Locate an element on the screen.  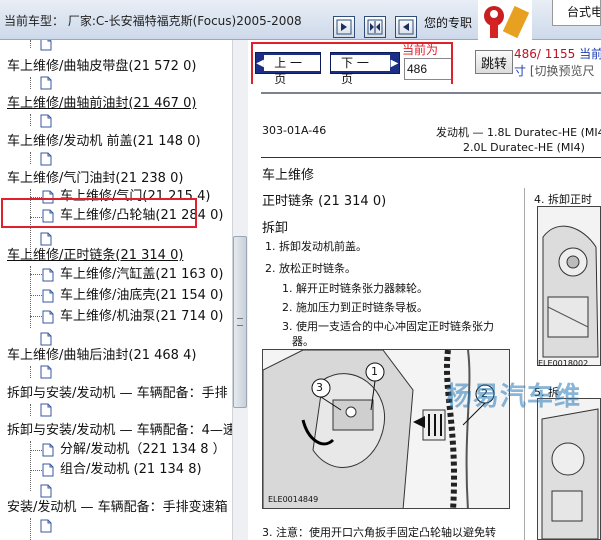
tree-item: 分解/发动机（221 134 8 ） is located at coordinates (142, 450).